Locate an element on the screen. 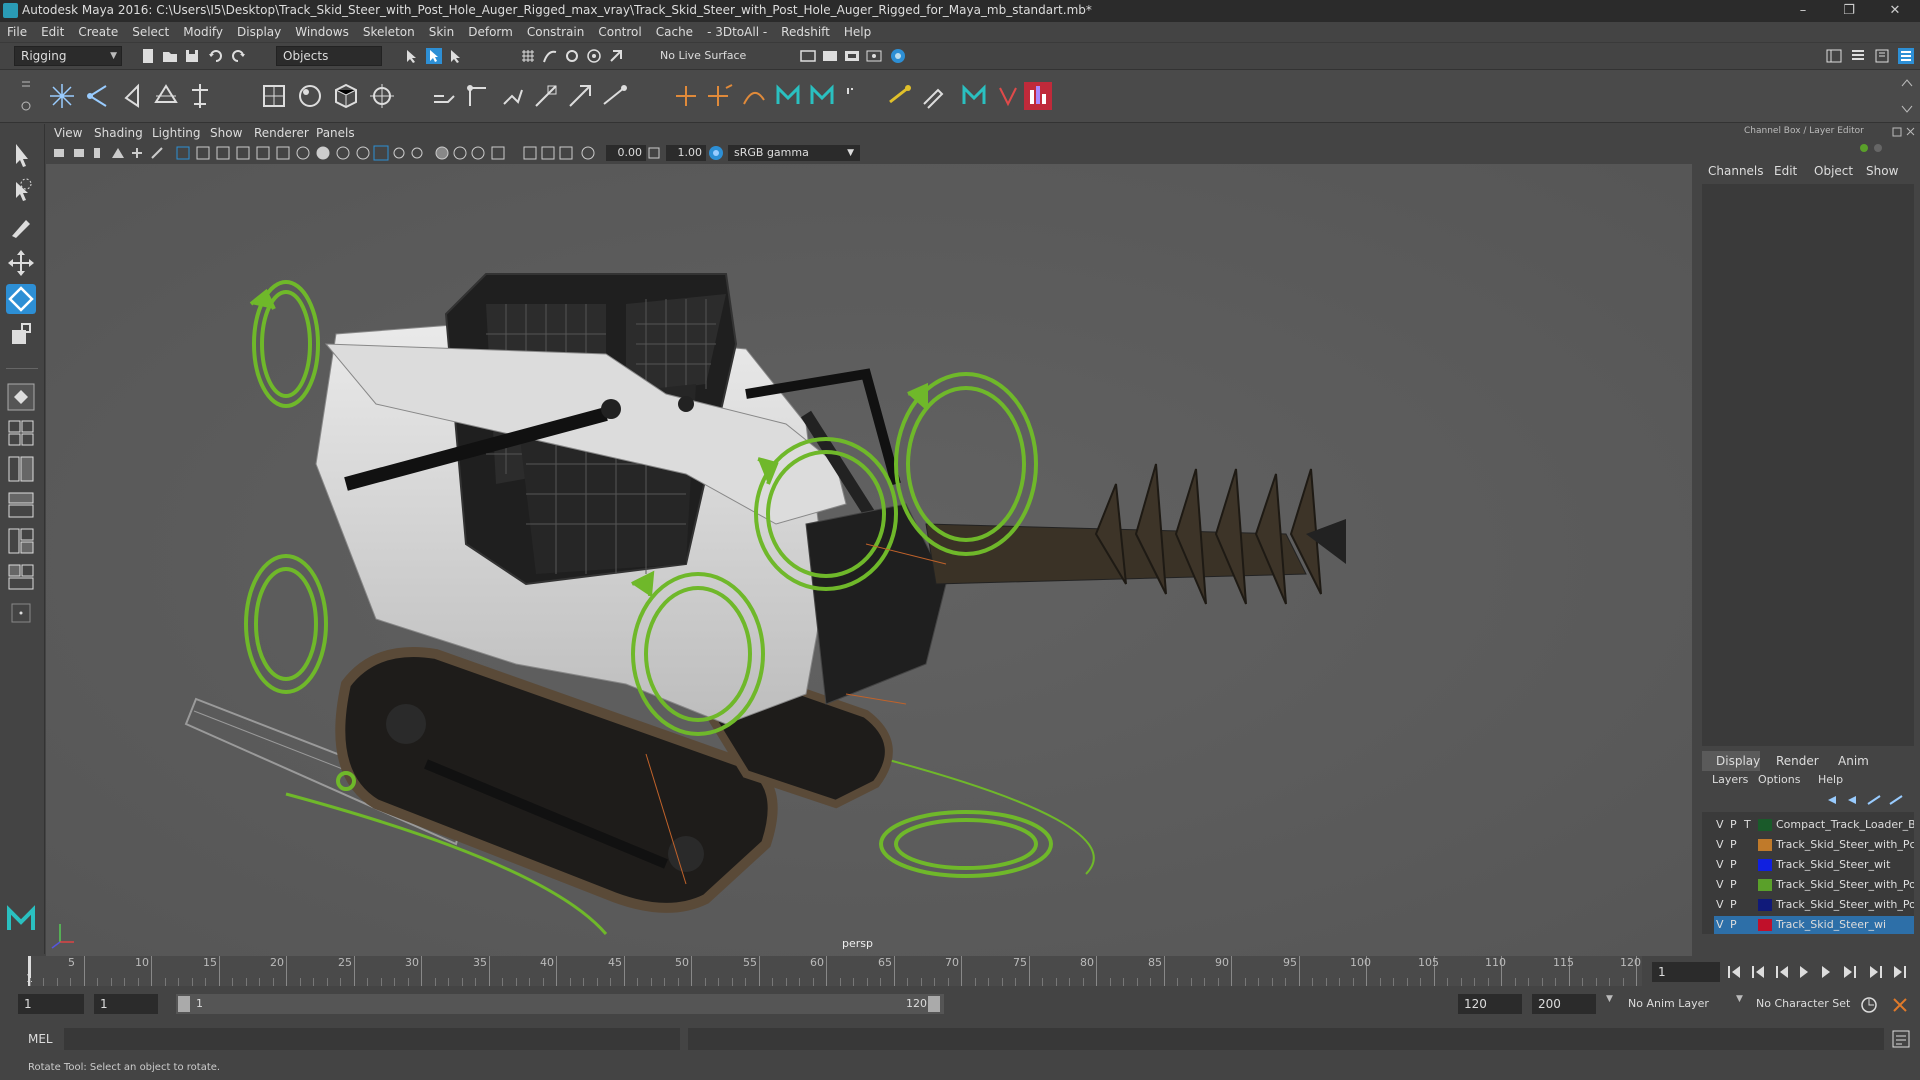 The height and width of the screenshot is (1080, 1920). menu-display: Display is located at coordinates (259, 32).